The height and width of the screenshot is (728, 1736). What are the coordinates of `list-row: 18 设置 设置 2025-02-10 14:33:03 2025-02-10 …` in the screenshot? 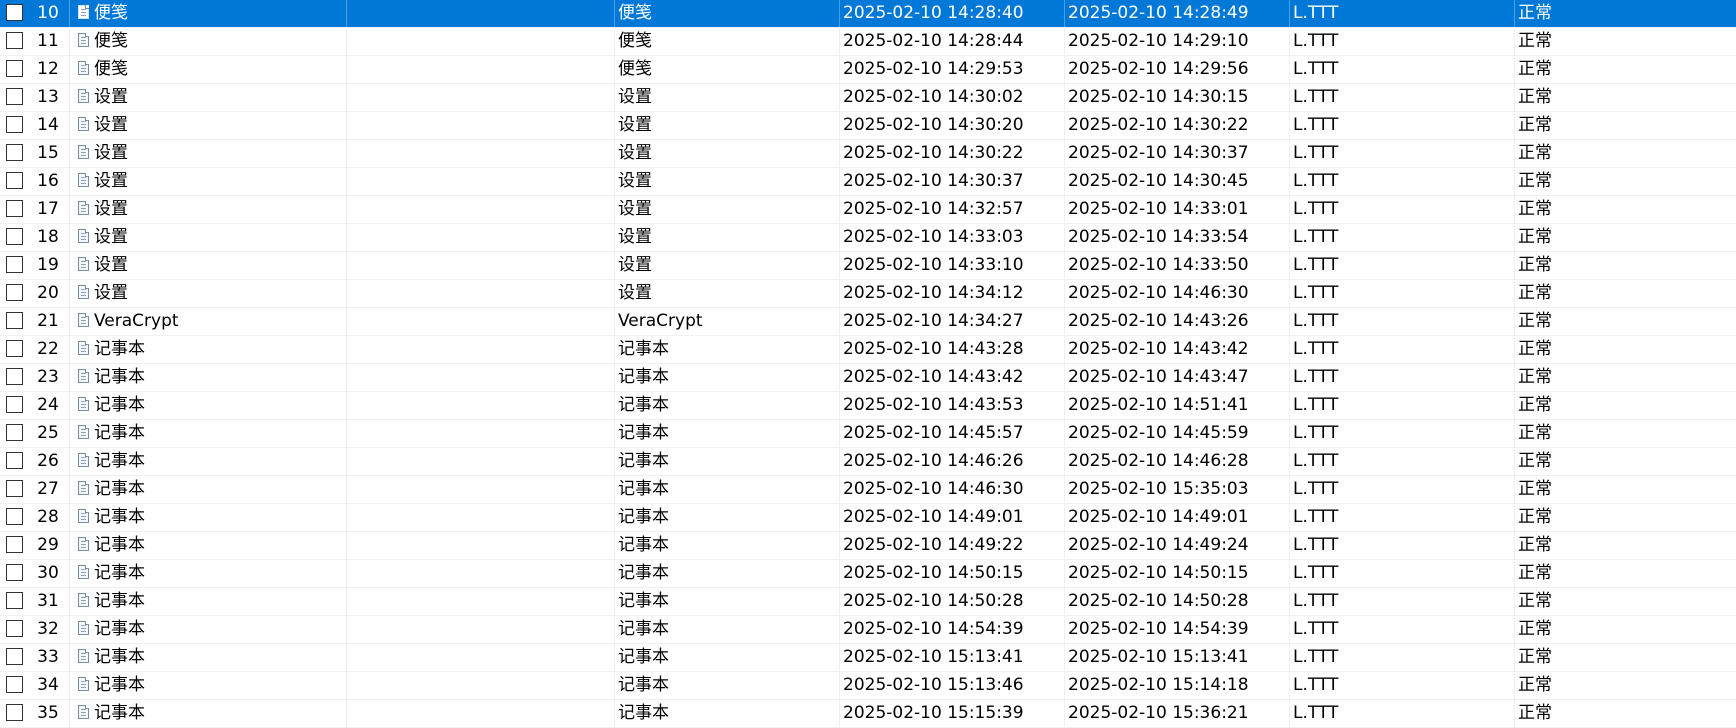 It's located at (868, 238).